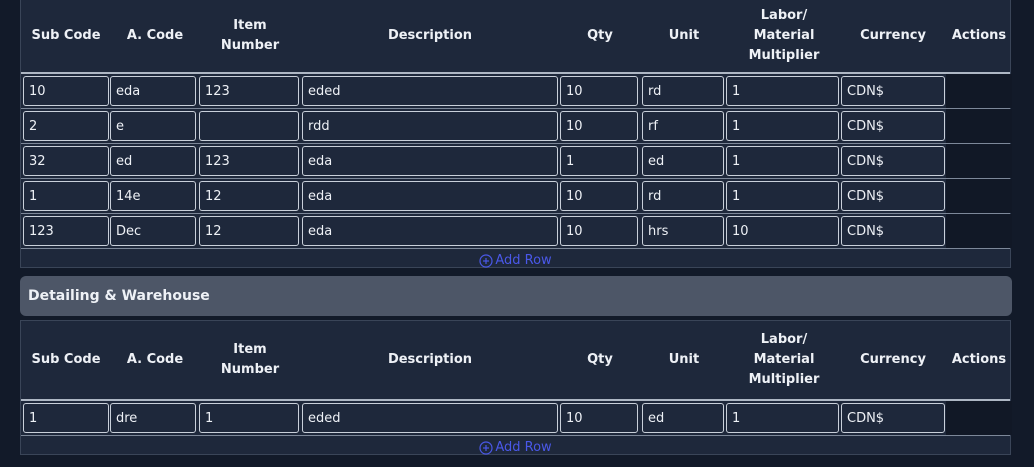 The width and height of the screenshot is (1034, 467). I want to click on column-header-item-number: Item Number, so click(250, 36).